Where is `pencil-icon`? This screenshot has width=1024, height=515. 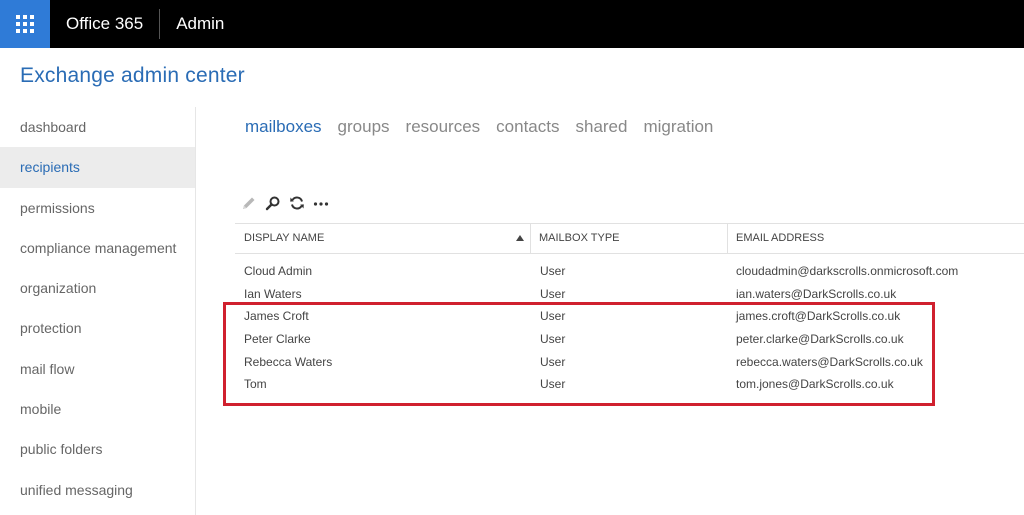
pencil-icon is located at coordinates (249, 203).